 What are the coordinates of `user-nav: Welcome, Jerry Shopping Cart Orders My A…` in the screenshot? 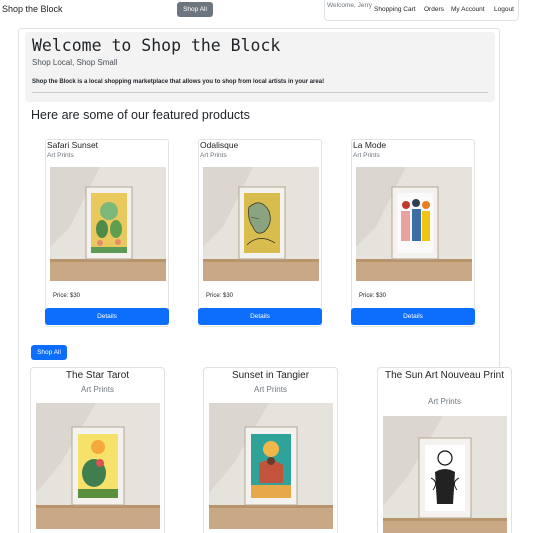 It's located at (421, 10).